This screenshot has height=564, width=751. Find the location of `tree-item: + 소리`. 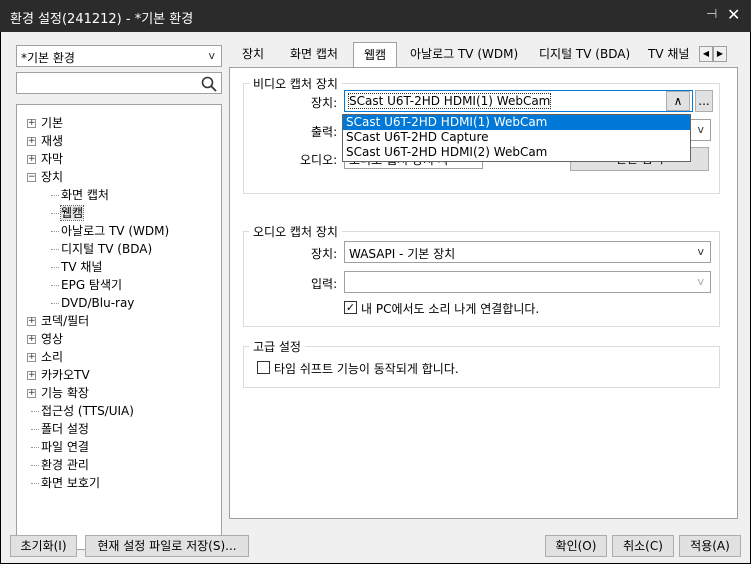

tree-item: + 소리 is located at coordinates (45, 357).